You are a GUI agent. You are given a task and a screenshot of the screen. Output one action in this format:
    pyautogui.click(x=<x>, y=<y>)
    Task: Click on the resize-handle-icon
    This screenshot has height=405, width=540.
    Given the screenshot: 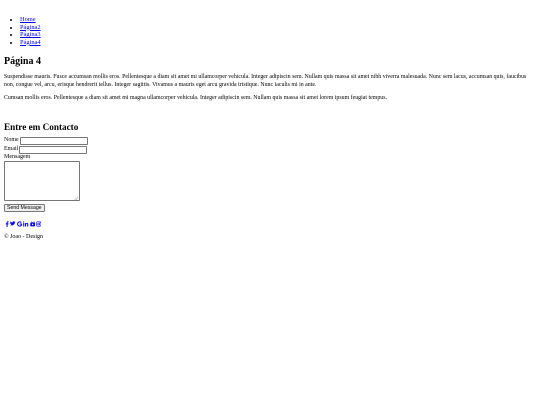 What is the action you would take?
    pyautogui.click(x=76, y=198)
    